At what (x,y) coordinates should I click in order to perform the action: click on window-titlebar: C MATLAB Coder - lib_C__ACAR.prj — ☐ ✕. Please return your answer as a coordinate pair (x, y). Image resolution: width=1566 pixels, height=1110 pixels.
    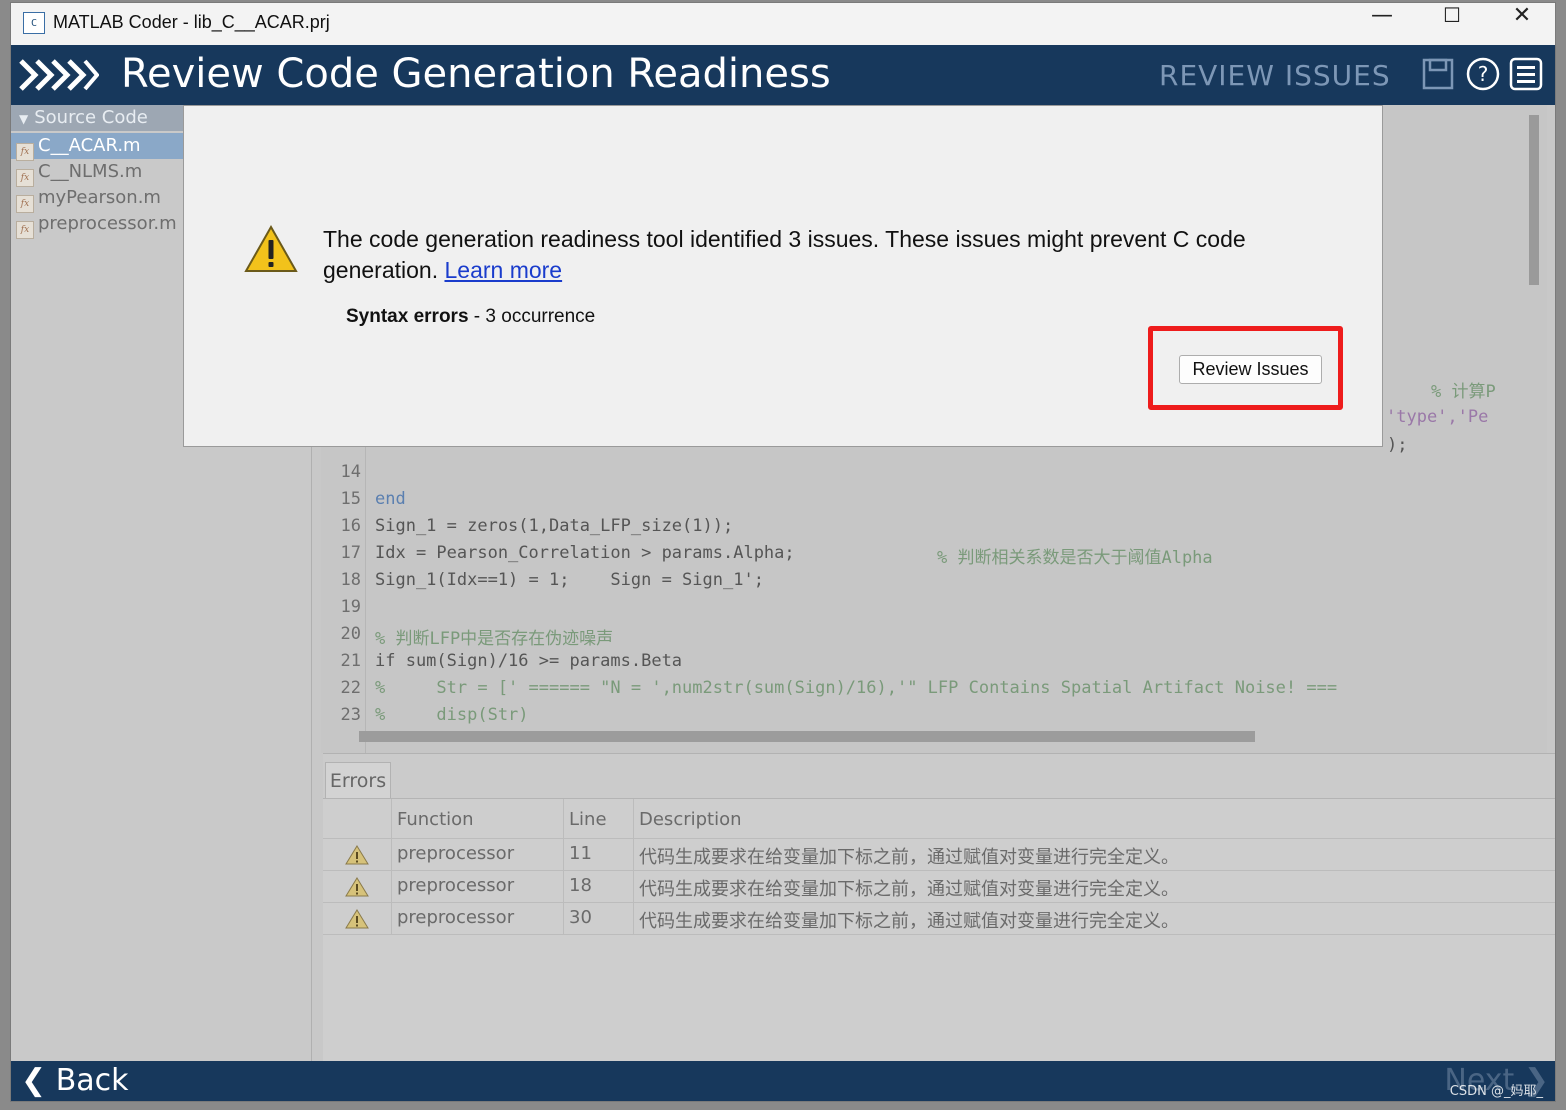
    Looking at the image, I should click on (783, 24).